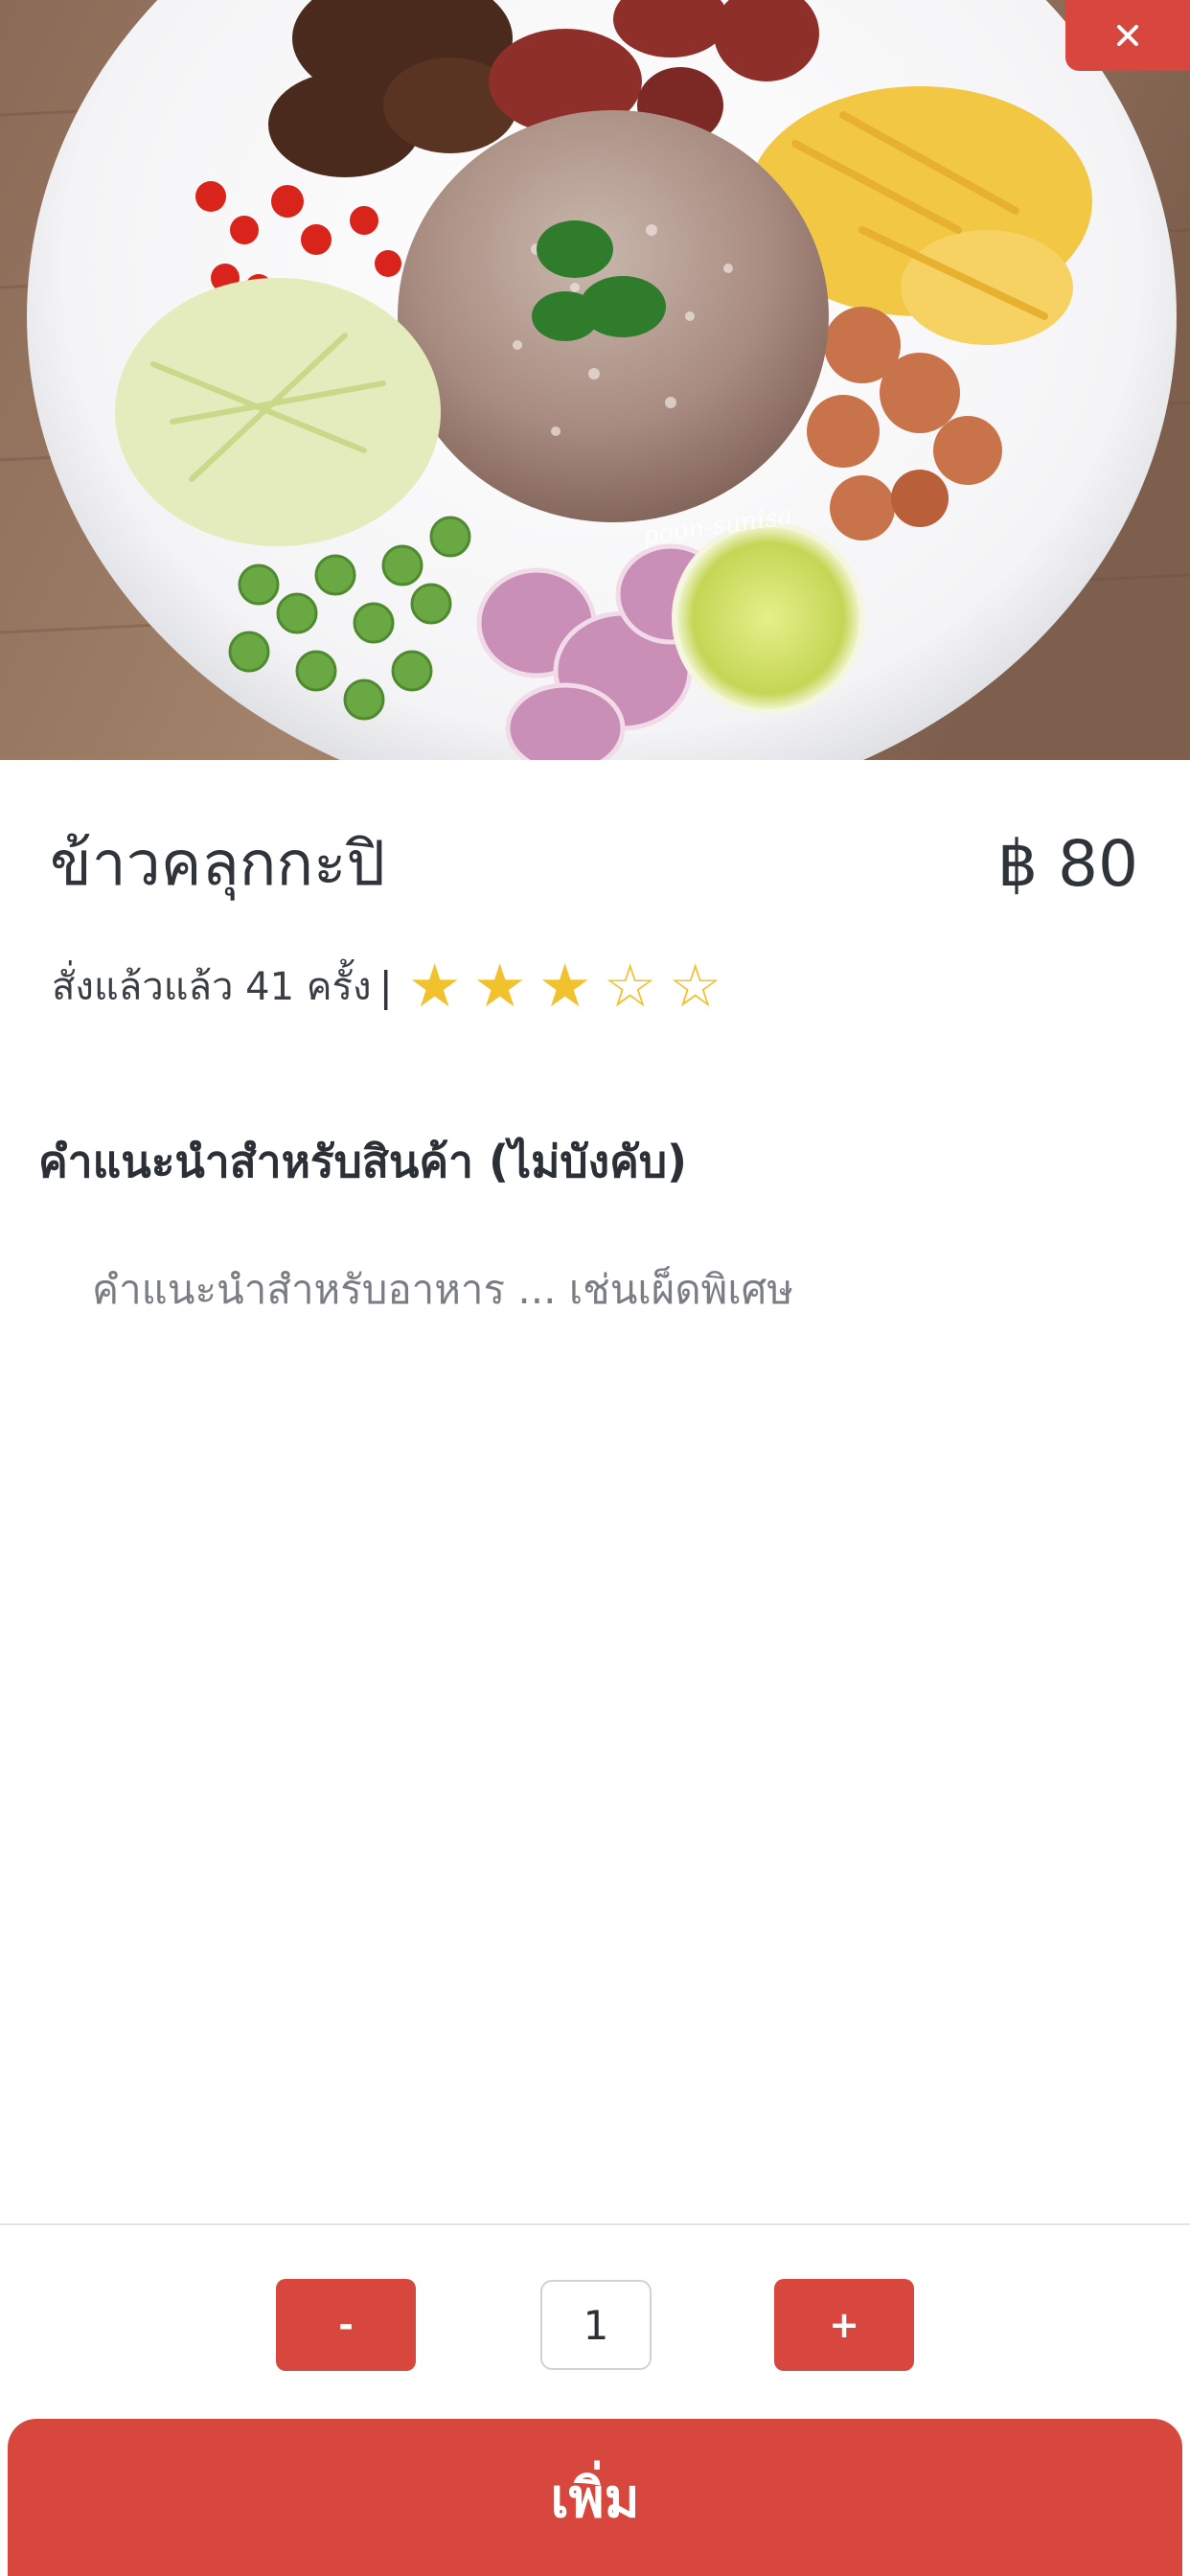  I want to click on rating-row: สั่งแล้วแล้ว 41 ครั้ง | ★ ★ ★ ☆ ☆, so click(390, 986).